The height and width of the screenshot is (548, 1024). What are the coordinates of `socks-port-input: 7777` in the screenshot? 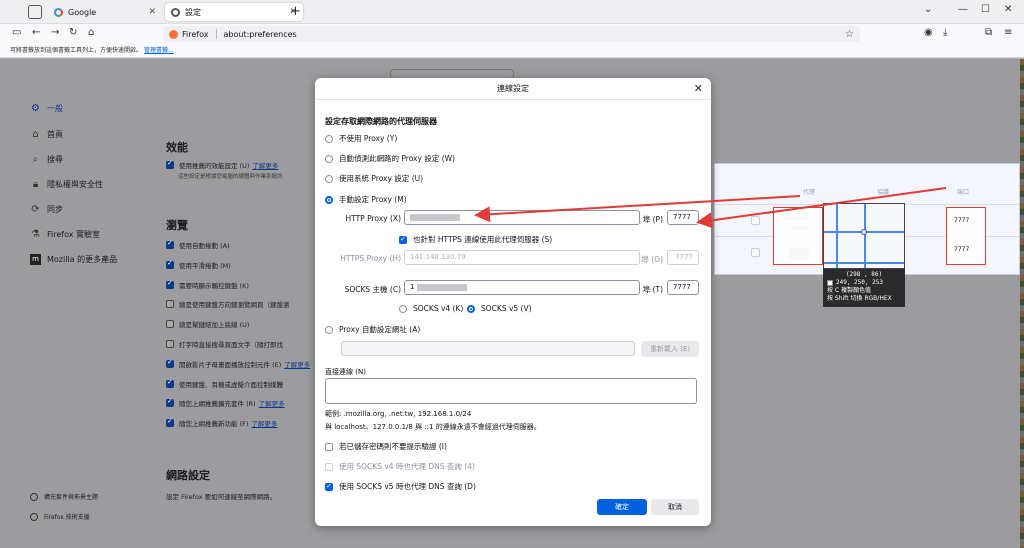 It's located at (683, 287).